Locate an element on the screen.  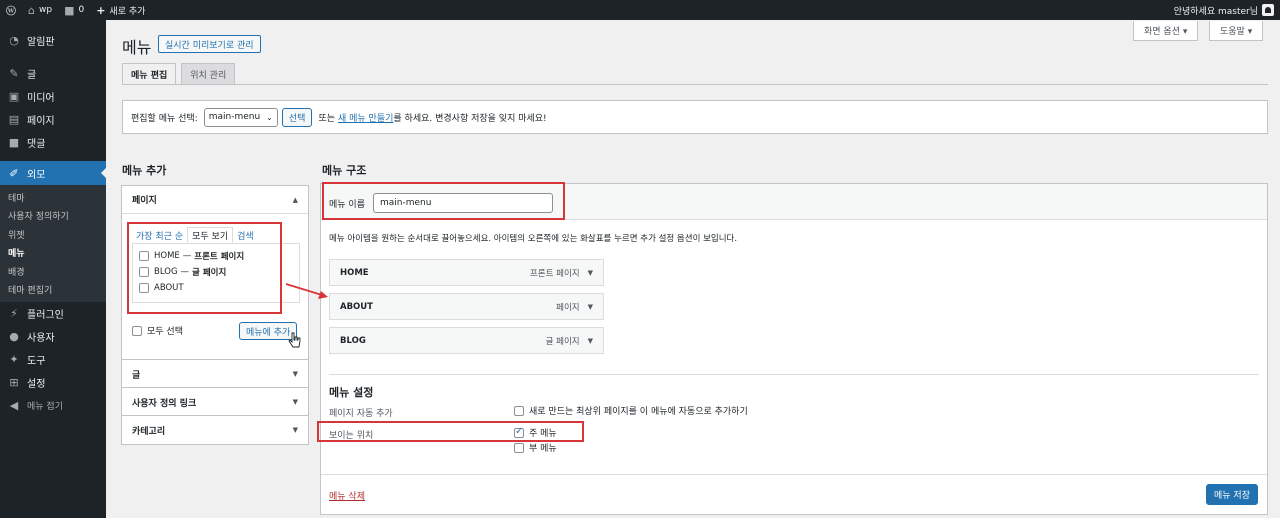
list-item: BLOG — 글 페이지 is located at coordinates (216, 272).